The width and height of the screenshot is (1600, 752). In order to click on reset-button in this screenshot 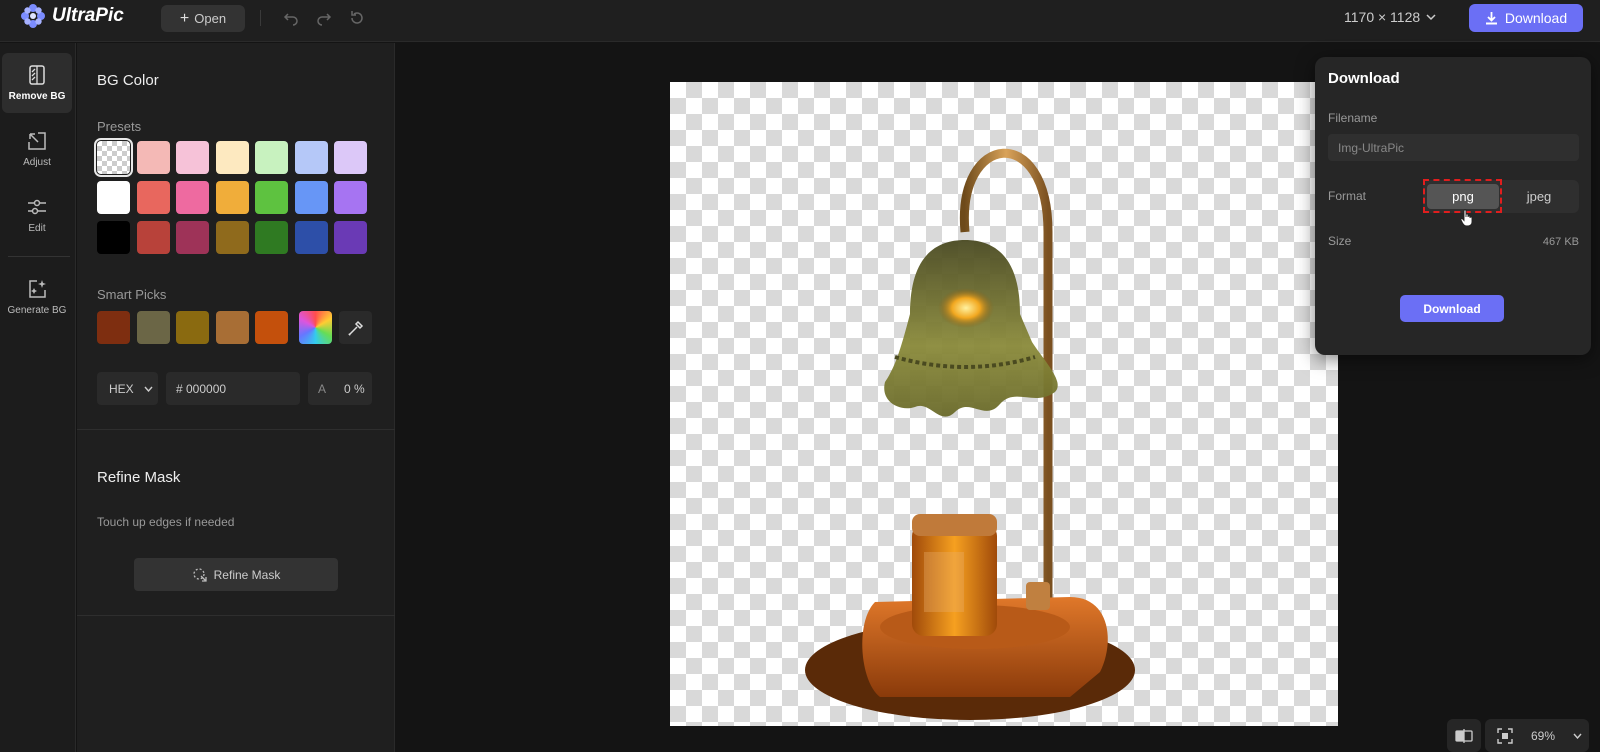, I will do `click(357, 18)`.